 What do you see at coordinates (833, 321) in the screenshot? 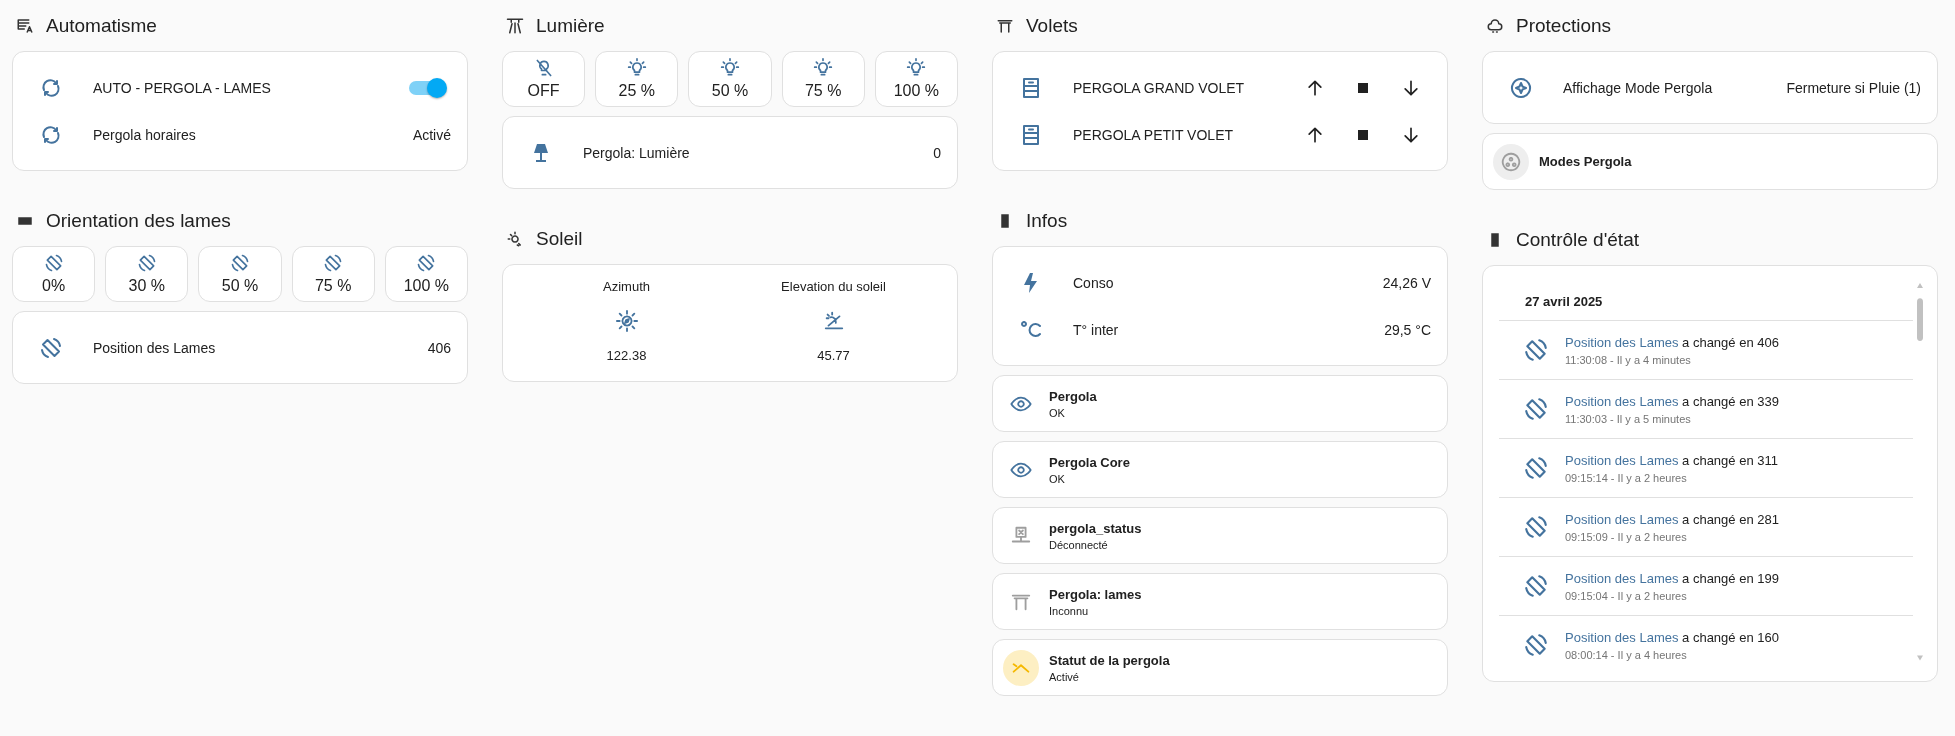
I see `sun-elevation-icon` at bounding box center [833, 321].